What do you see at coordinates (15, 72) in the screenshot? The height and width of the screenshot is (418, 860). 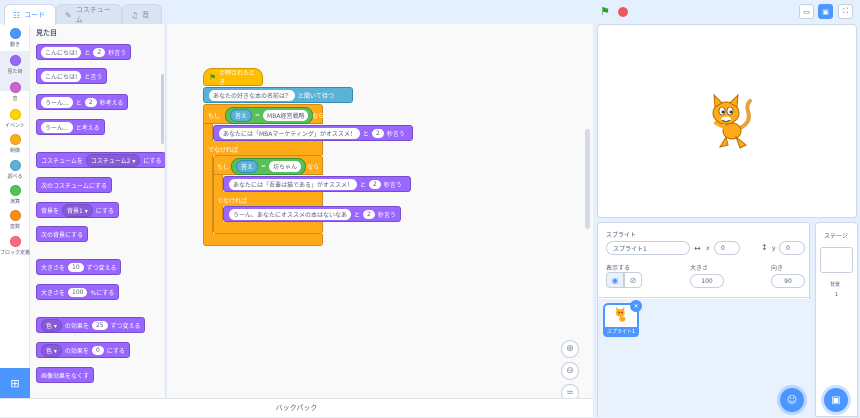 I see `category-label: 見た目` at bounding box center [15, 72].